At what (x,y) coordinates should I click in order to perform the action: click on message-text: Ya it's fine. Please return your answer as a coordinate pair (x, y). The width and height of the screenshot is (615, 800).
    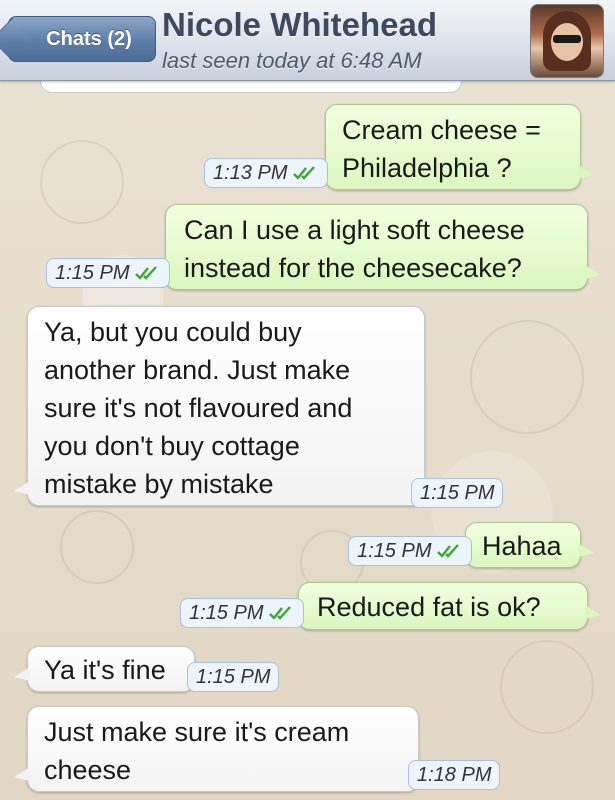
    Looking at the image, I should click on (105, 670).